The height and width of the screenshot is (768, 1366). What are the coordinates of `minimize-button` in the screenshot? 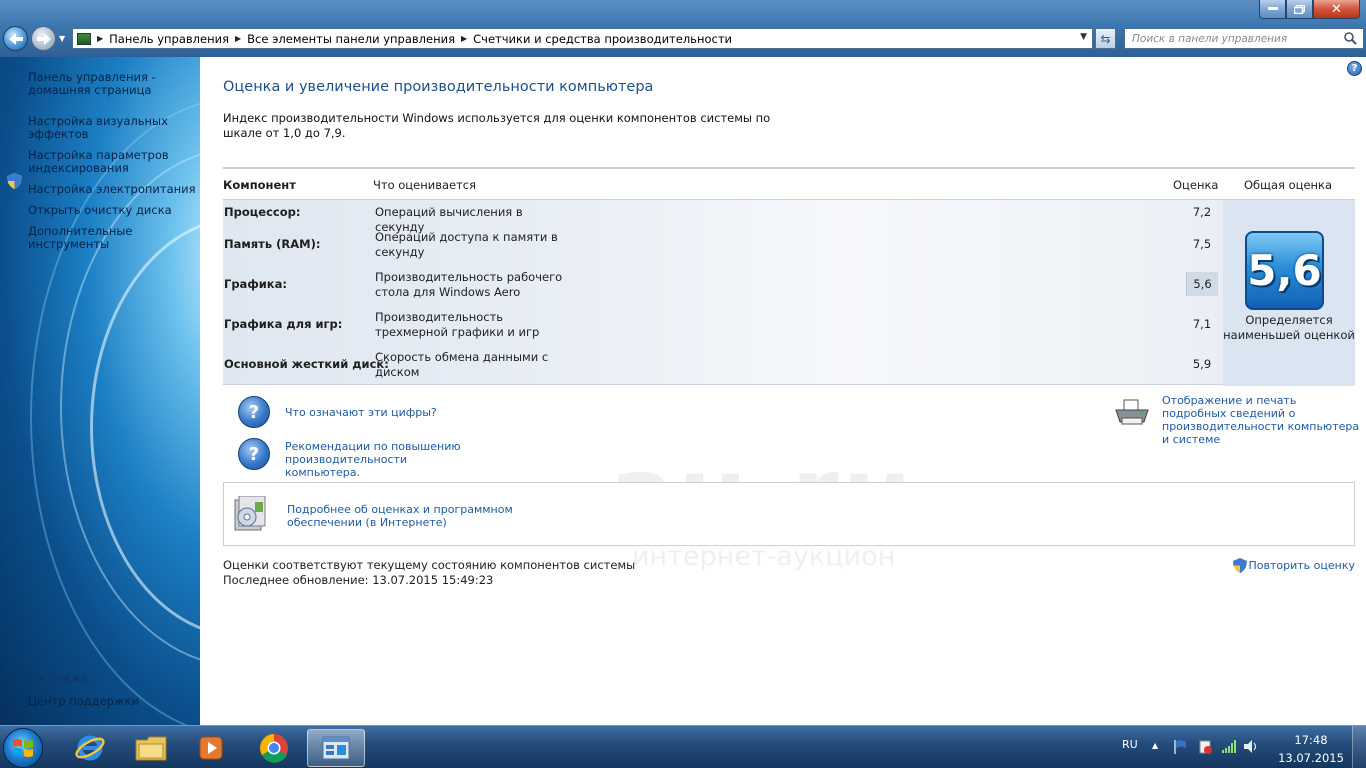 It's located at (1272, 9).